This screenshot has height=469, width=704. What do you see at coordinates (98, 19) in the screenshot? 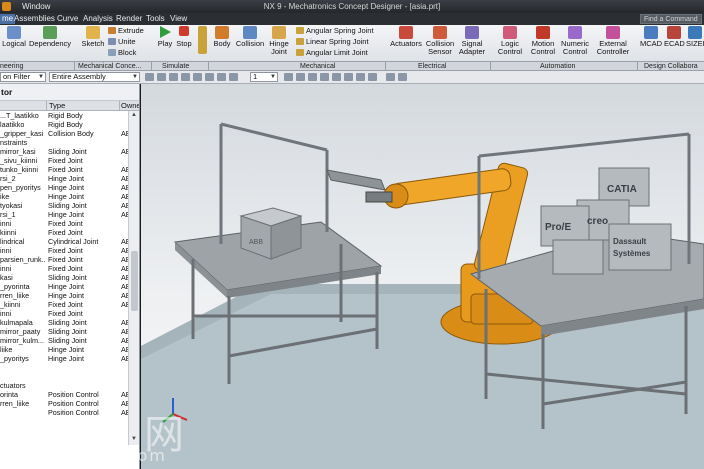
I see `menu-analysis: Analysis` at bounding box center [98, 19].